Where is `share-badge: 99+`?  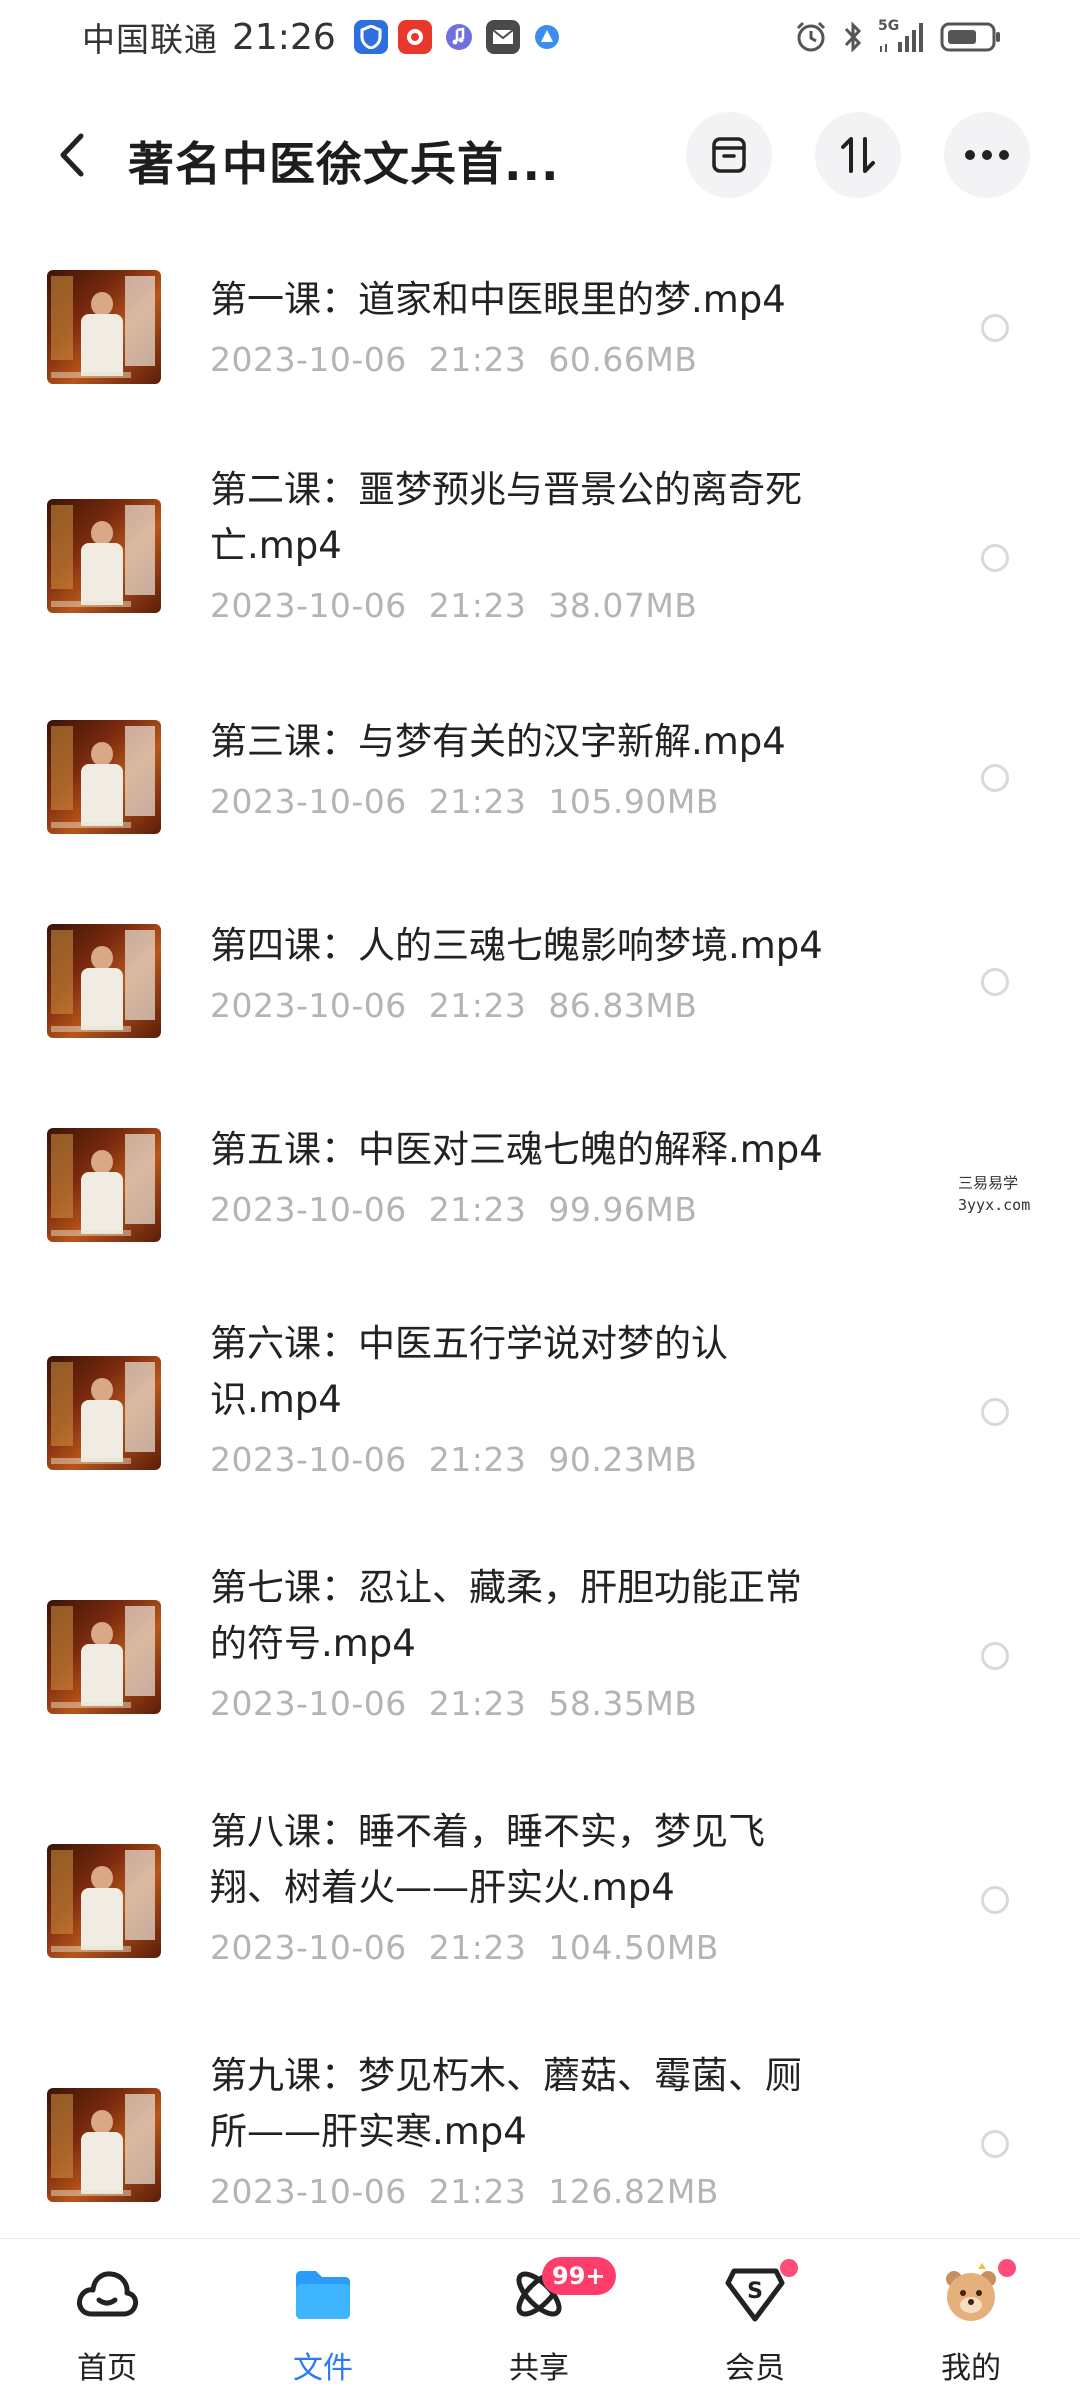 share-badge: 99+ is located at coordinates (579, 2276).